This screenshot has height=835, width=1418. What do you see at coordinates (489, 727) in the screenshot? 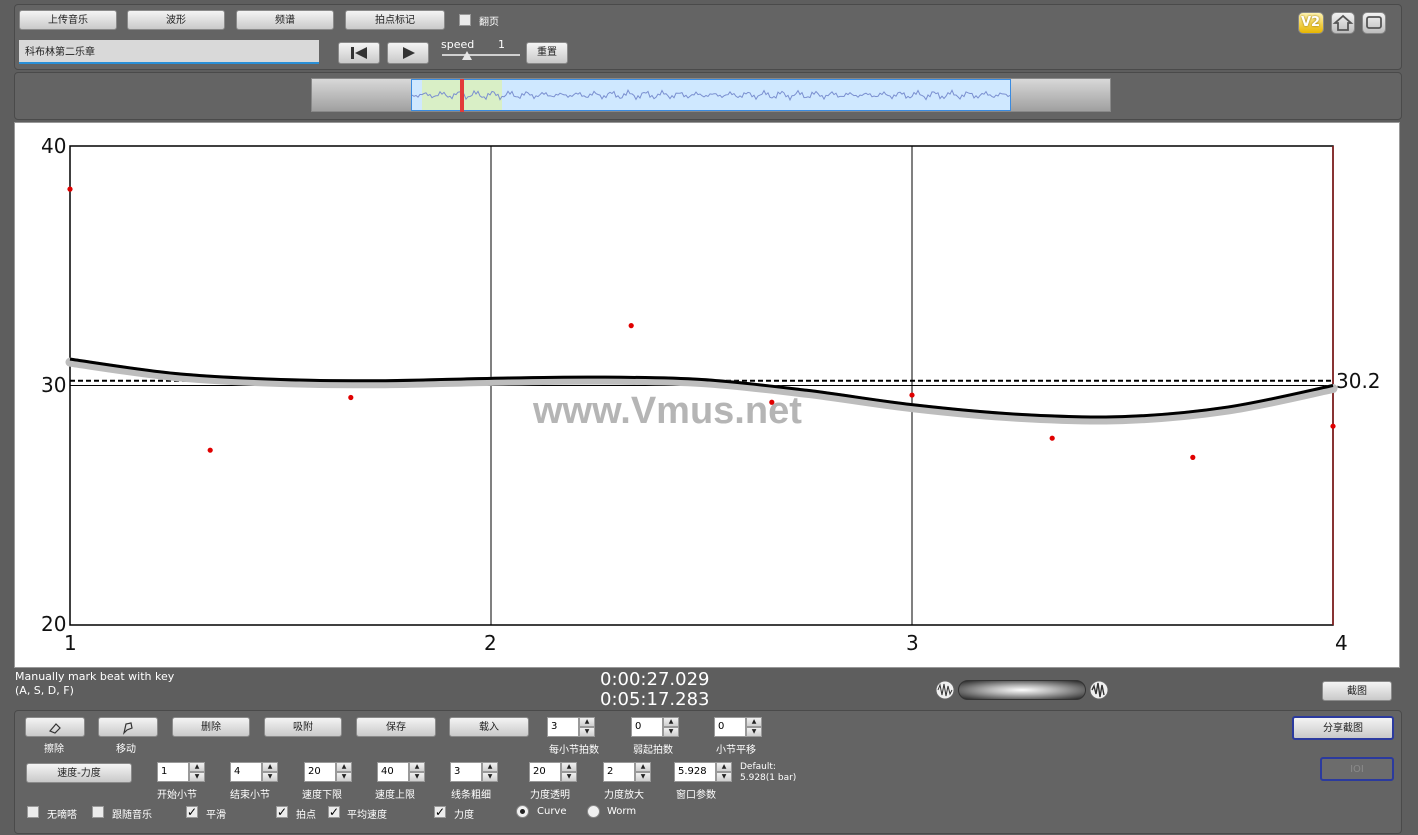
I see `load-button: 载入` at bounding box center [489, 727].